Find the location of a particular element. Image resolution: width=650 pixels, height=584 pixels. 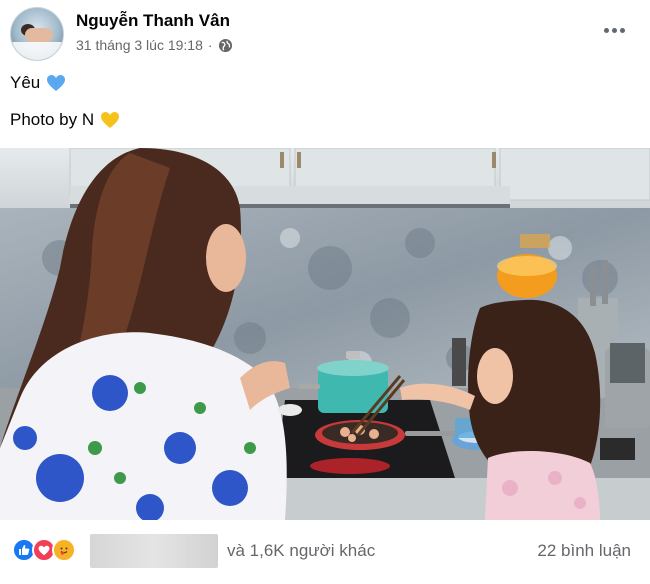

post-timestamp: 31 tháng 3 lúc 19:18 is located at coordinates (139, 45).